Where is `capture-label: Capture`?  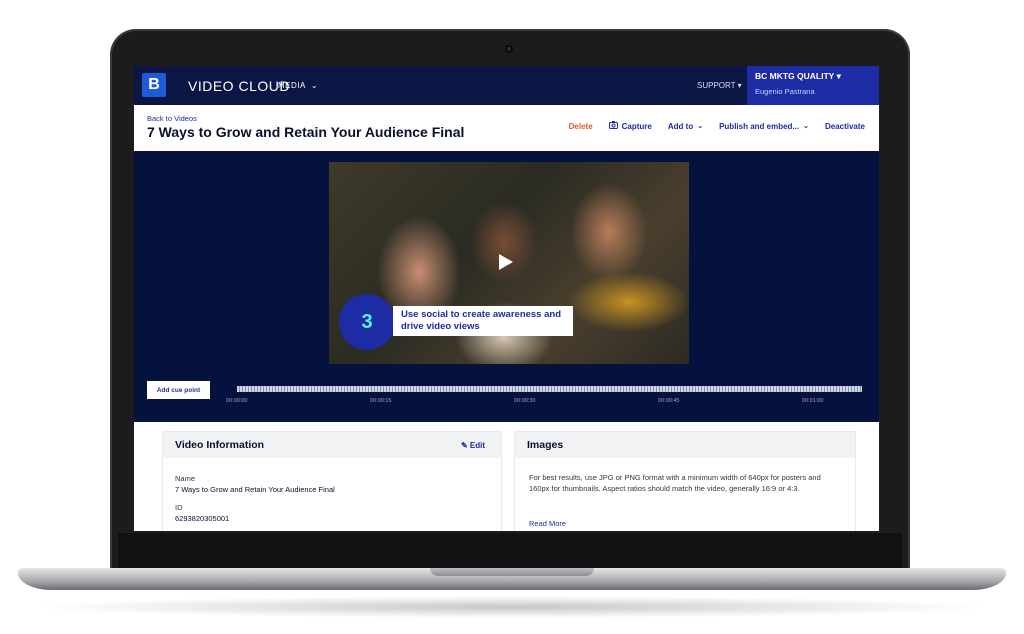
capture-label: Capture is located at coordinates (636, 126).